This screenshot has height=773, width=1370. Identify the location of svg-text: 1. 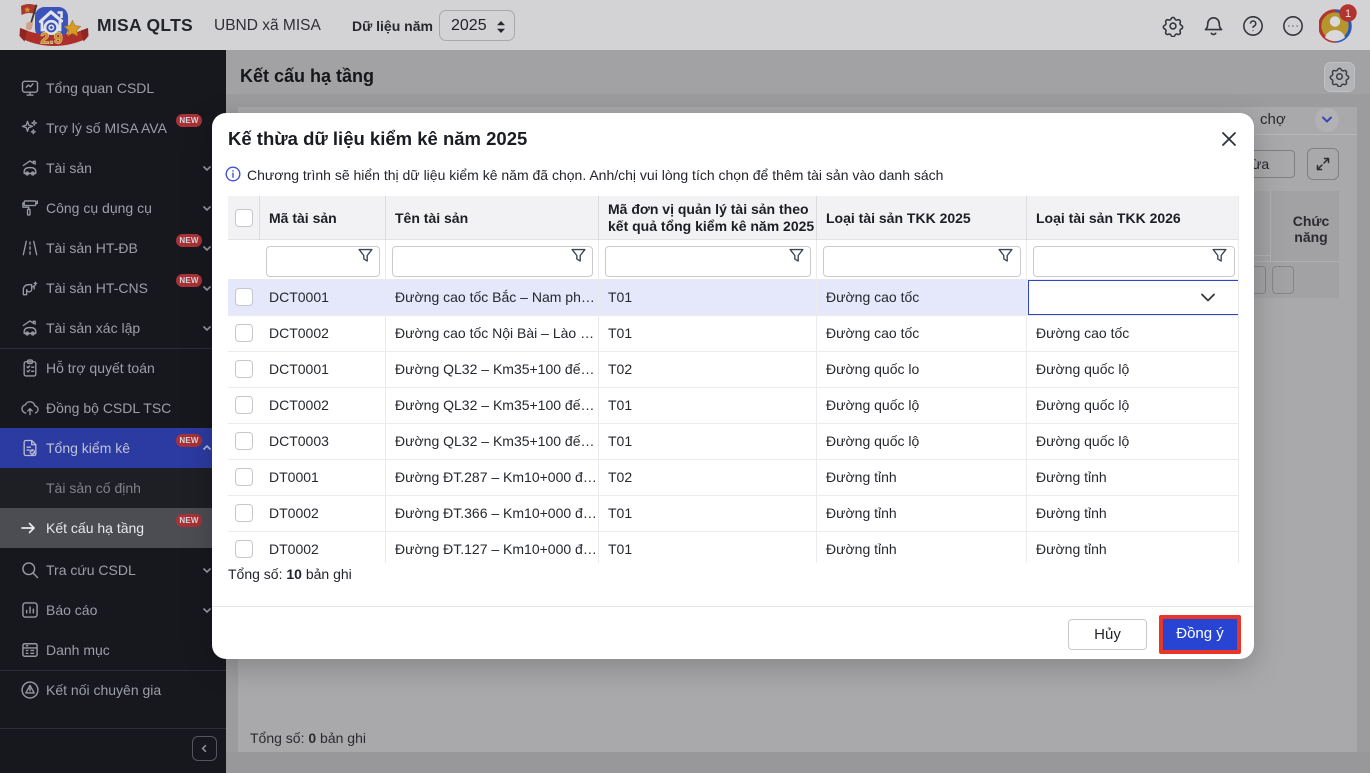
(1348, 14).